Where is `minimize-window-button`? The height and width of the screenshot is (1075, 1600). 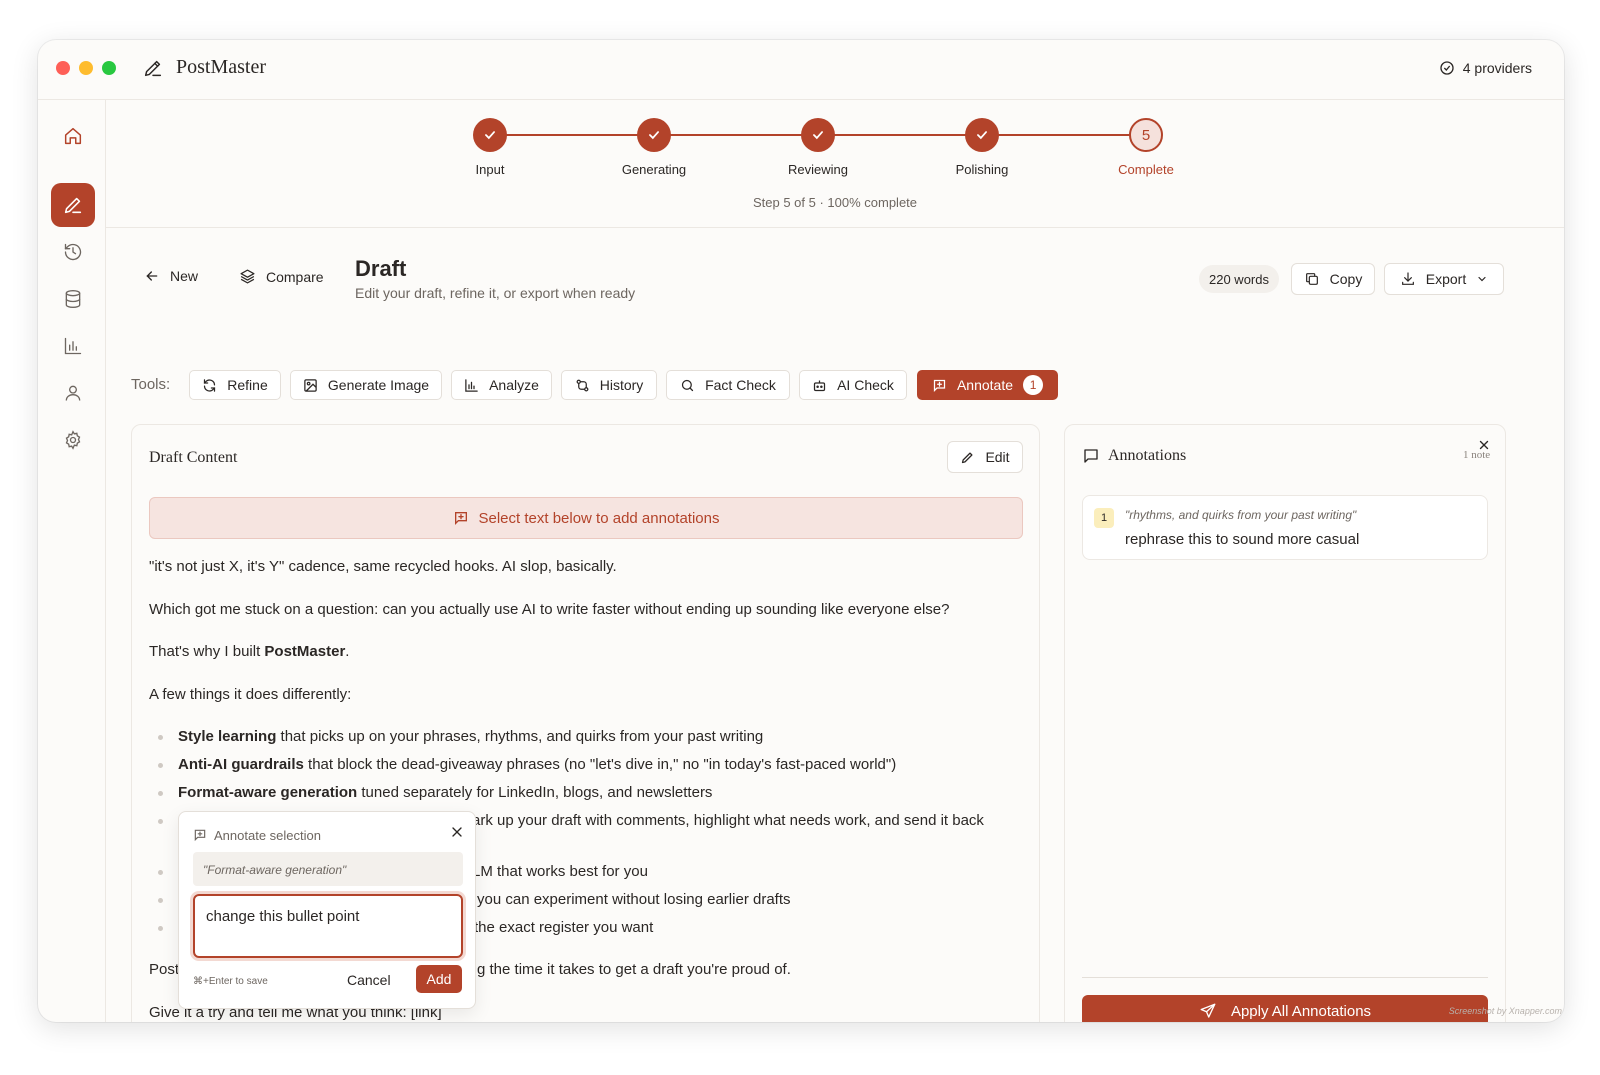 minimize-window-button is located at coordinates (86, 68).